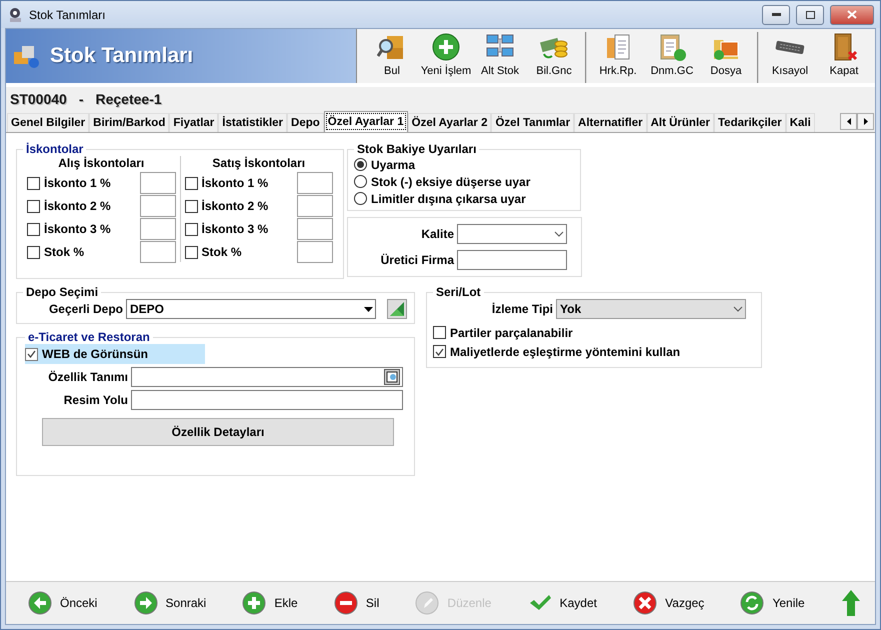 The width and height of the screenshot is (881, 630). Describe the element at coordinates (651, 309) in the screenshot. I see `tracking-type-dropdown: Yok` at that location.